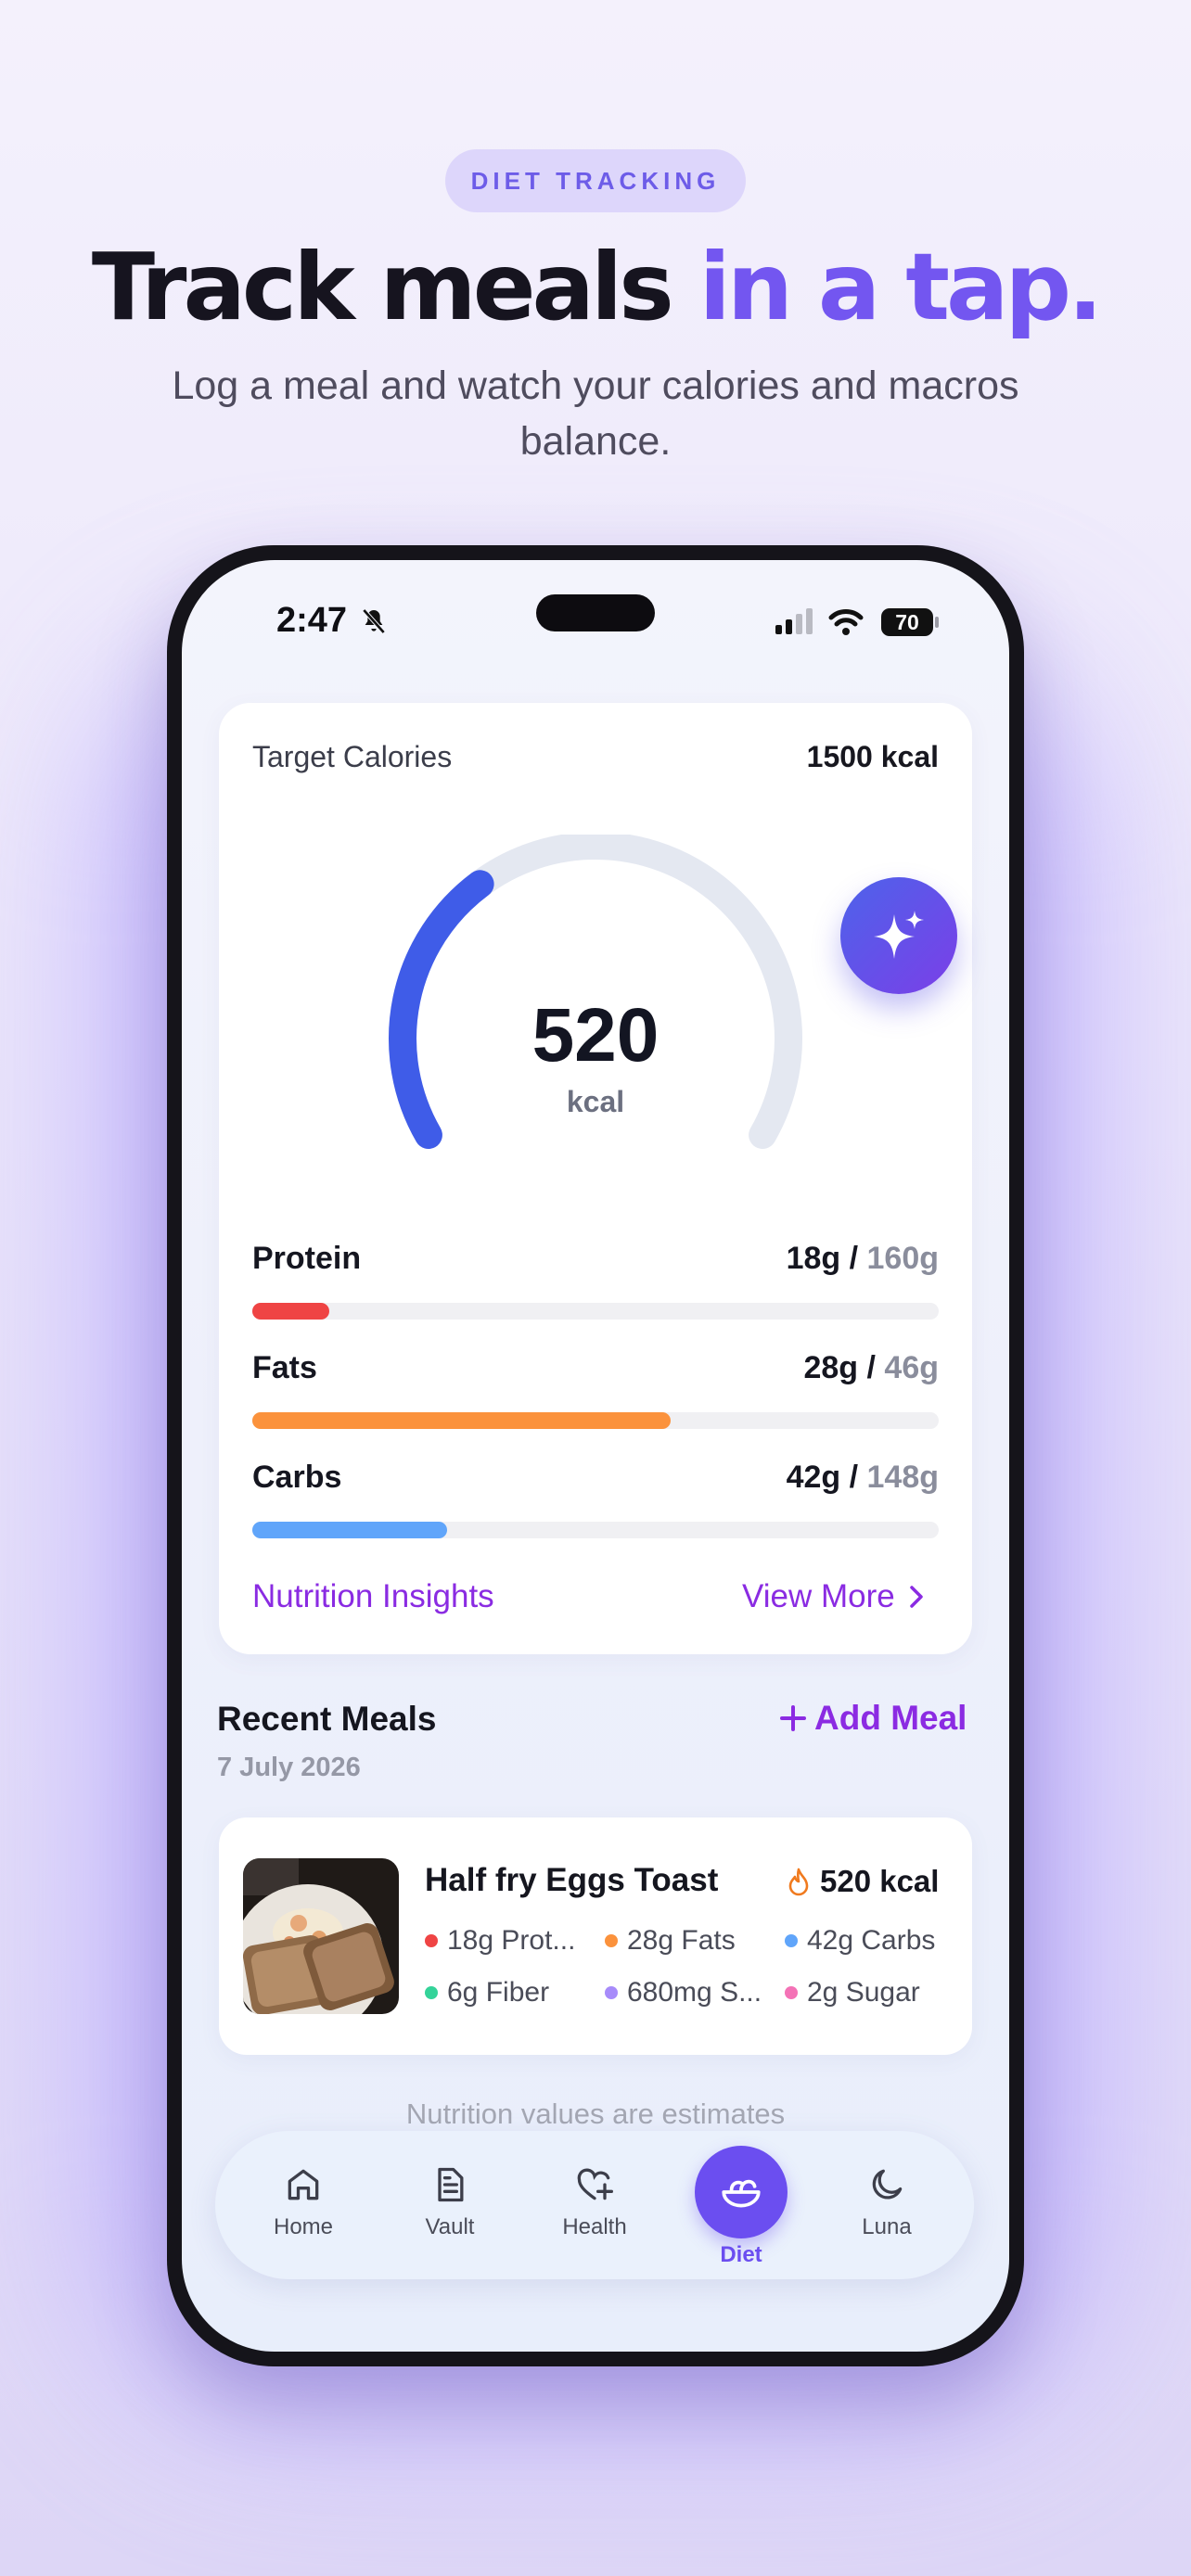 This screenshot has height=2576, width=1191. I want to click on moon-icon, so click(887, 2184).